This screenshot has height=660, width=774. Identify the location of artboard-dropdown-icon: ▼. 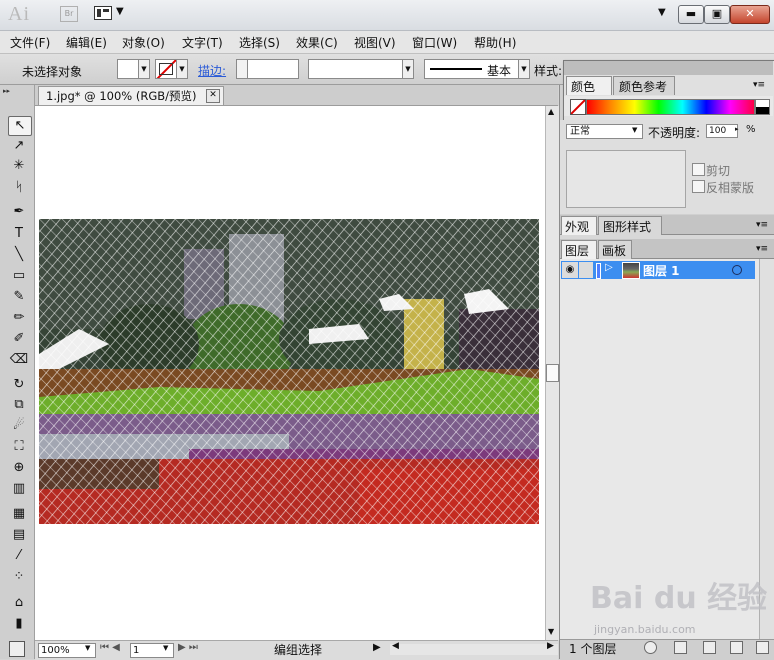
(165, 648).